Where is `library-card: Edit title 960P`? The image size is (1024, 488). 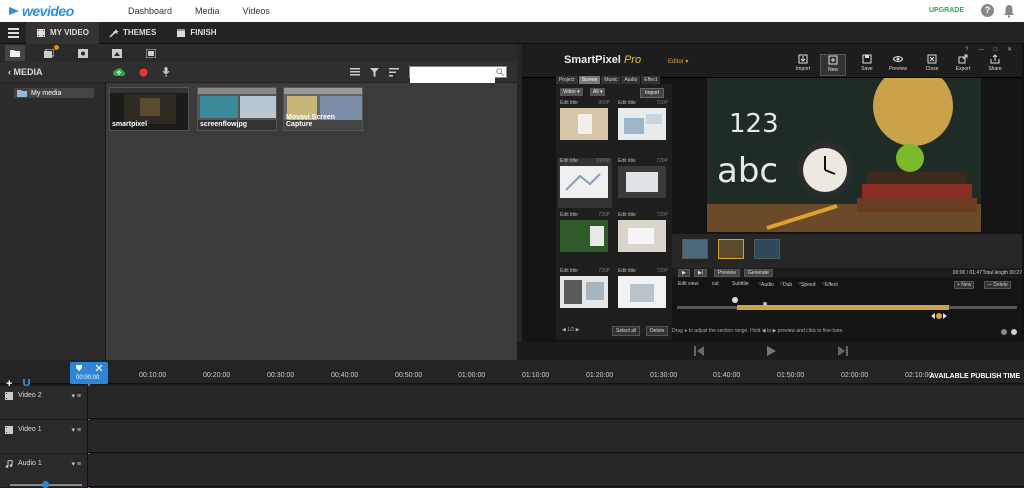 library-card: Edit title 960P is located at coordinates (585, 125).